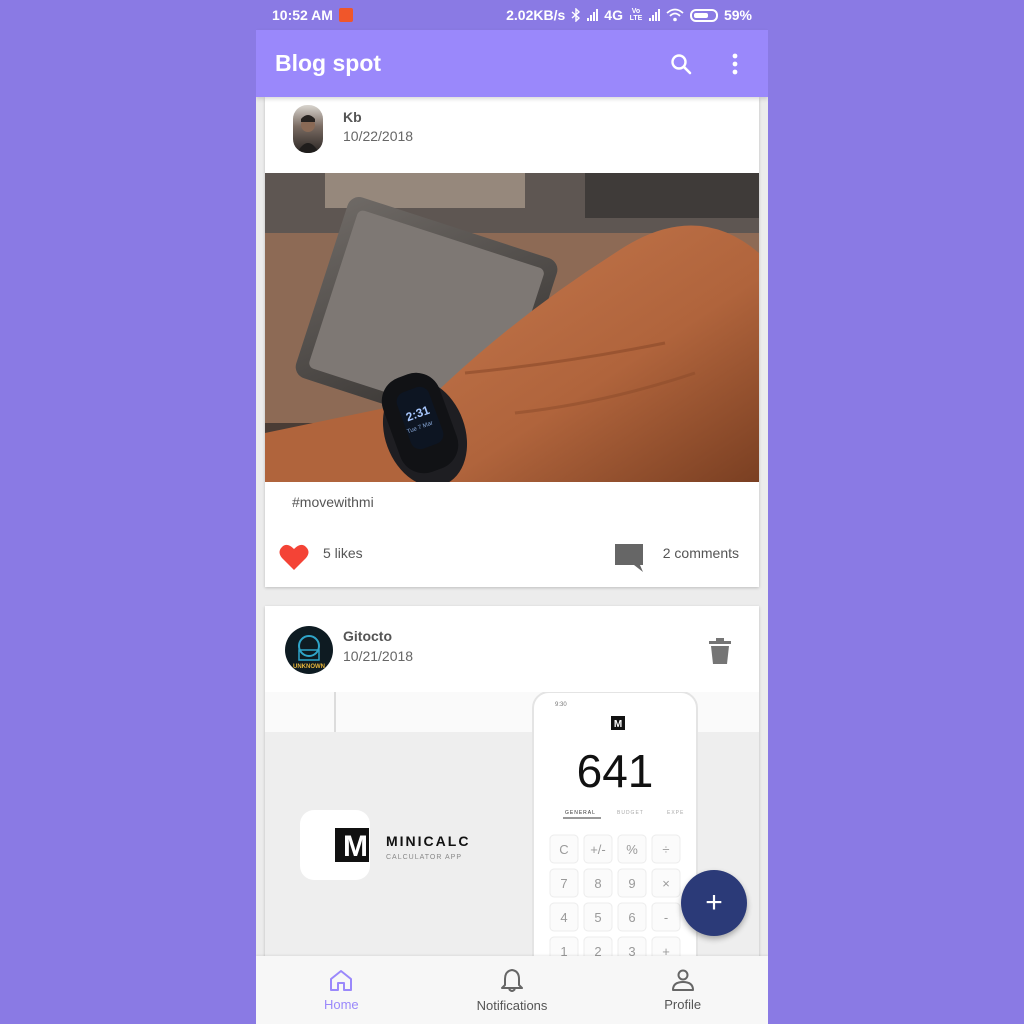 This screenshot has width=1024, height=1024. What do you see at coordinates (675, 15) in the screenshot?
I see `wifi-icon` at bounding box center [675, 15].